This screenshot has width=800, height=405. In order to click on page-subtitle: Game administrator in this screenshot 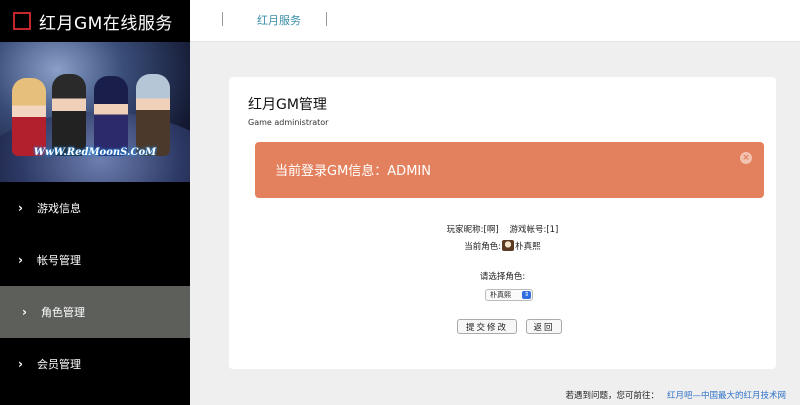, I will do `click(288, 122)`.